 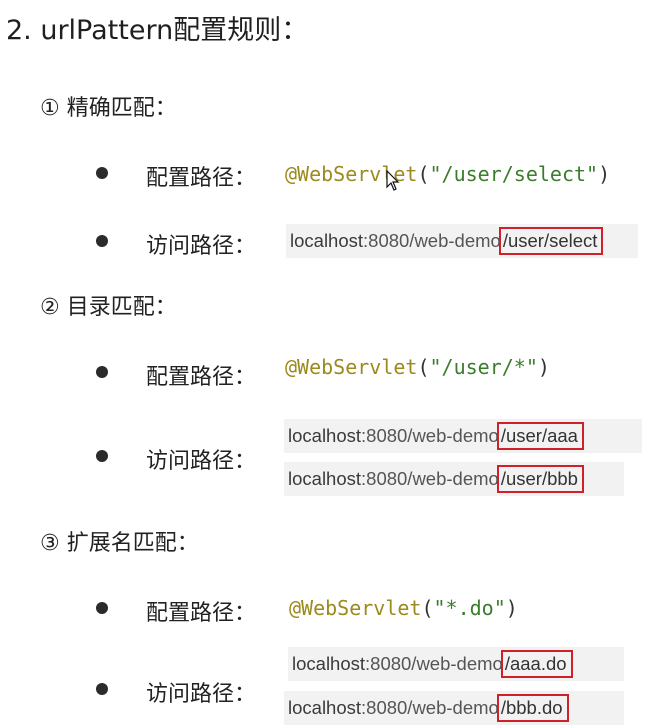 What do you see at coordinates (157, 30) in the screenshot?
I see `page-title: 2. urlPattern配置规则：` at bounding box center [157, 30].